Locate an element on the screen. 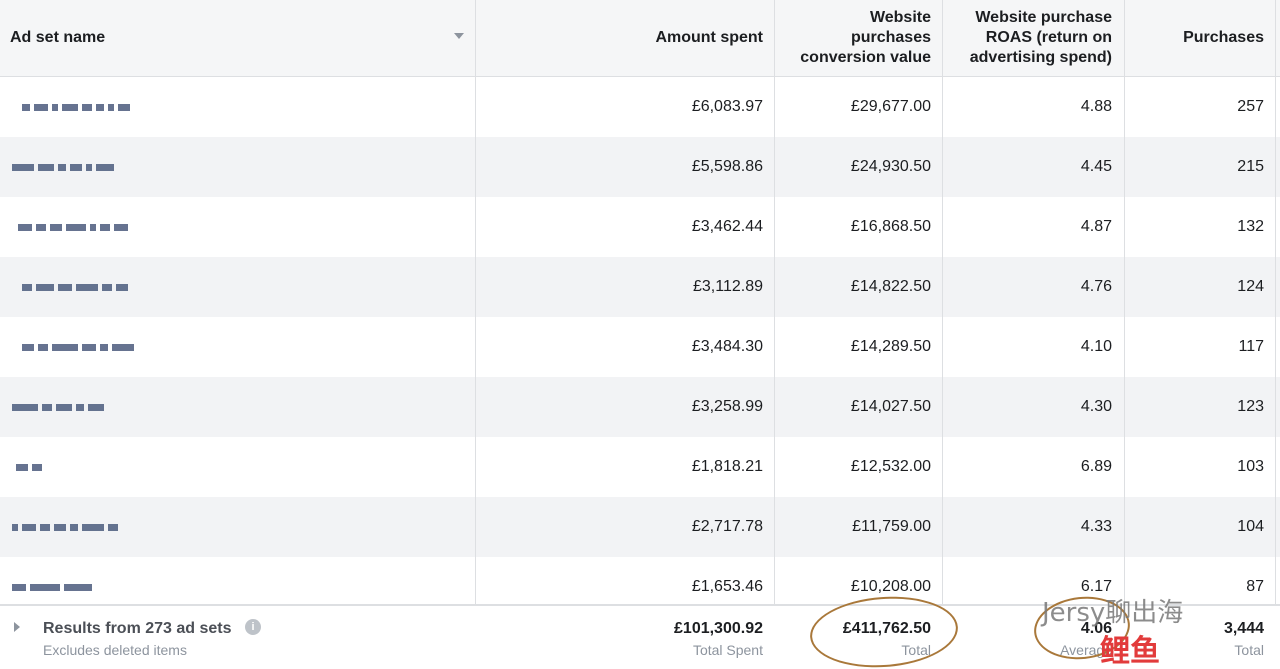 Image resolution: width=1280 pixels, height=669 pixels. header-amount-spent-label: Amount spent is located at coordinates (709, 37).